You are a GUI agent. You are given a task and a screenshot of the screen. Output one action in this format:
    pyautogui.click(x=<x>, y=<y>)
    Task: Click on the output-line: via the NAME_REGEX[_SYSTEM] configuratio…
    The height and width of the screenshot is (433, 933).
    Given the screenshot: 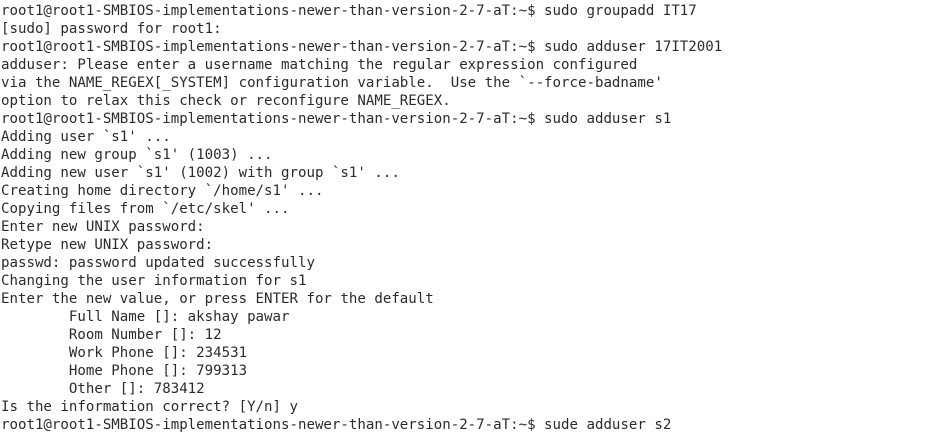 What is the action you would take?
    pyautogui.click(x=332, y=83)
    